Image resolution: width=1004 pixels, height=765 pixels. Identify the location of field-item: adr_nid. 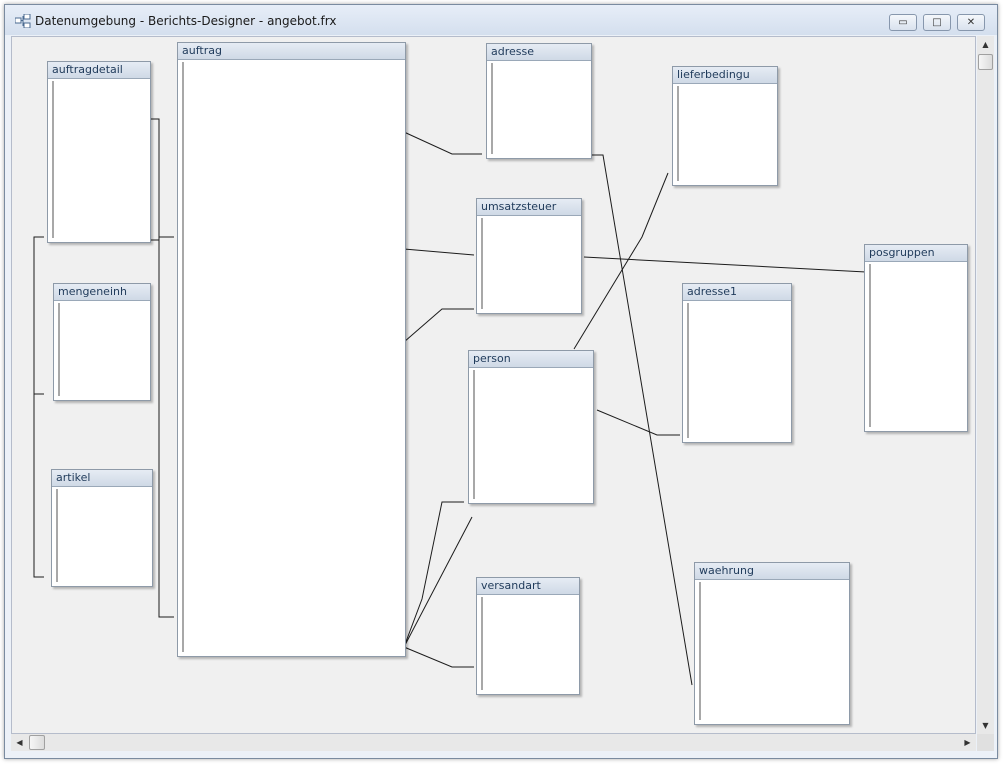
(492, 86).